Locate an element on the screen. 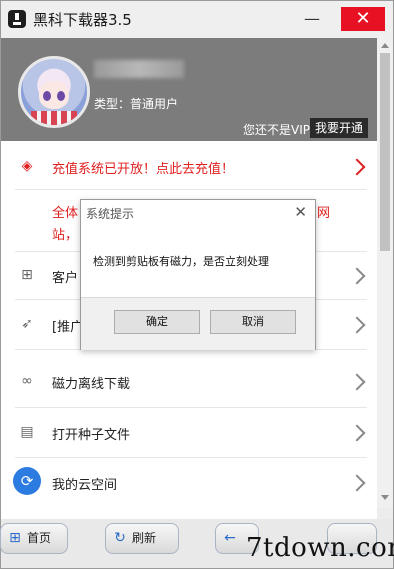  menu-item-label: 客户 is located at coordinates (65, 278).